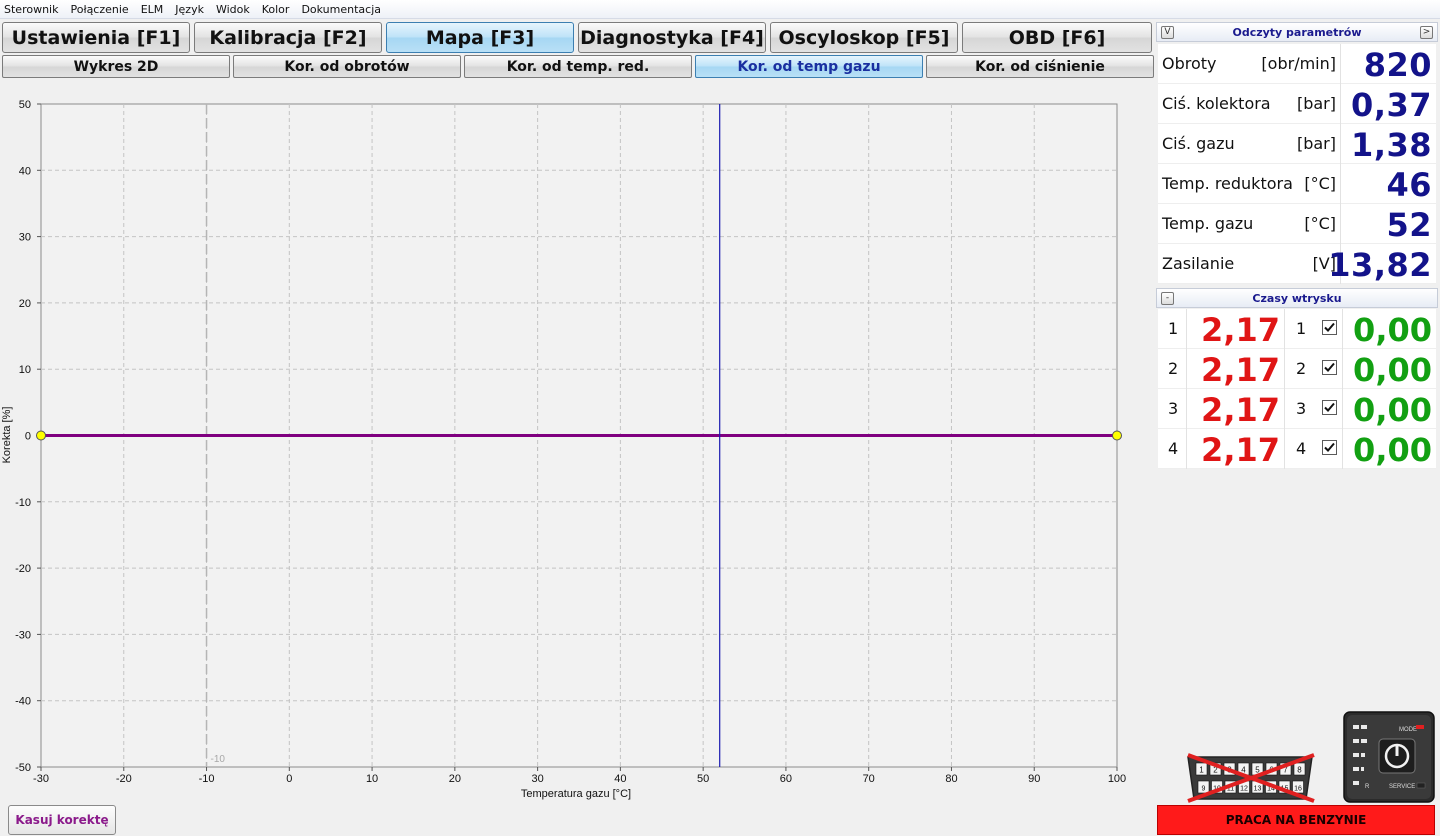 The height and width of the screenshot is (836, 1440). Describe the element at coordinates (347, 66) in the screenshot. I see `subtab-kor-od-obrotow: Kor. od obrotów` at that location.